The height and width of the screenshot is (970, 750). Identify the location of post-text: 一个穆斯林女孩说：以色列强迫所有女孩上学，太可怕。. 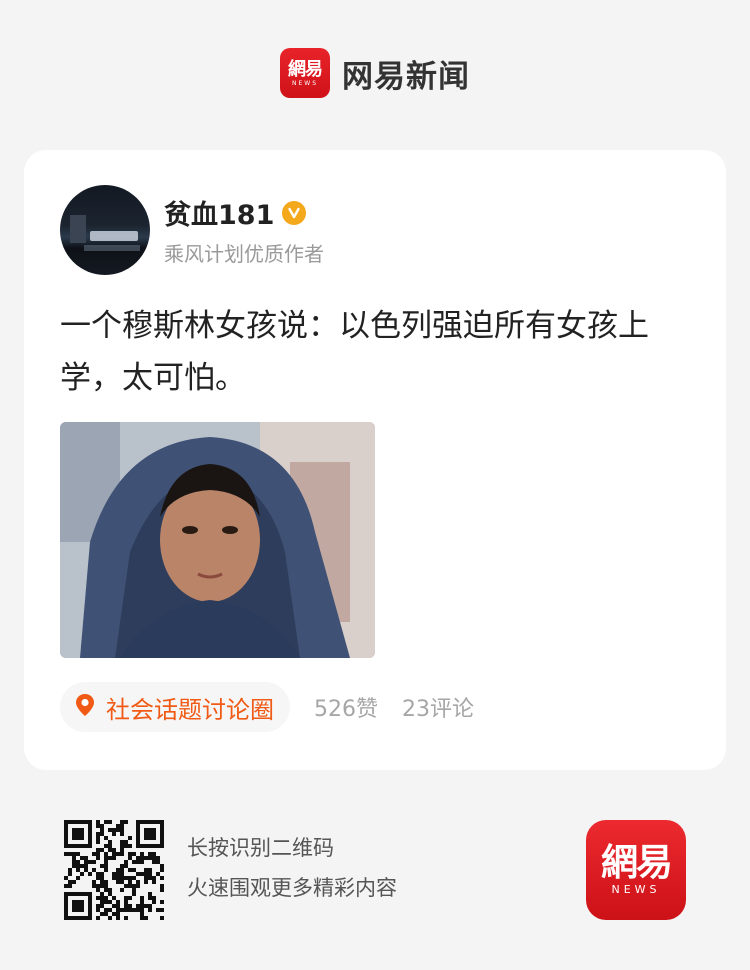
(354, 352).